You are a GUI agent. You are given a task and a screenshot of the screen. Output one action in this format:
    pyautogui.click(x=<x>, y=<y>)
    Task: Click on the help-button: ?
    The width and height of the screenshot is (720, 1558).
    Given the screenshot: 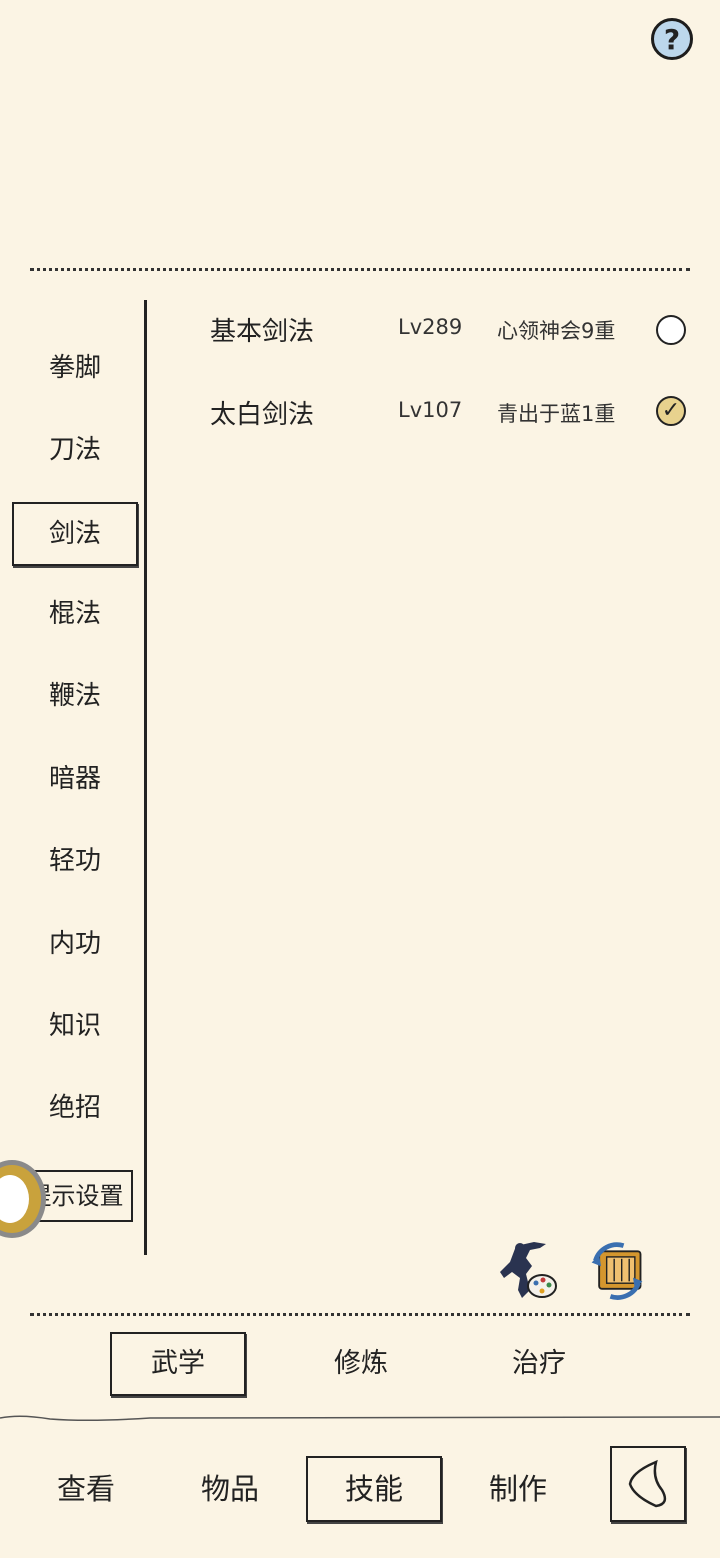 What is the action you would take?
    pyautogui.click(x=672, y=39)
    